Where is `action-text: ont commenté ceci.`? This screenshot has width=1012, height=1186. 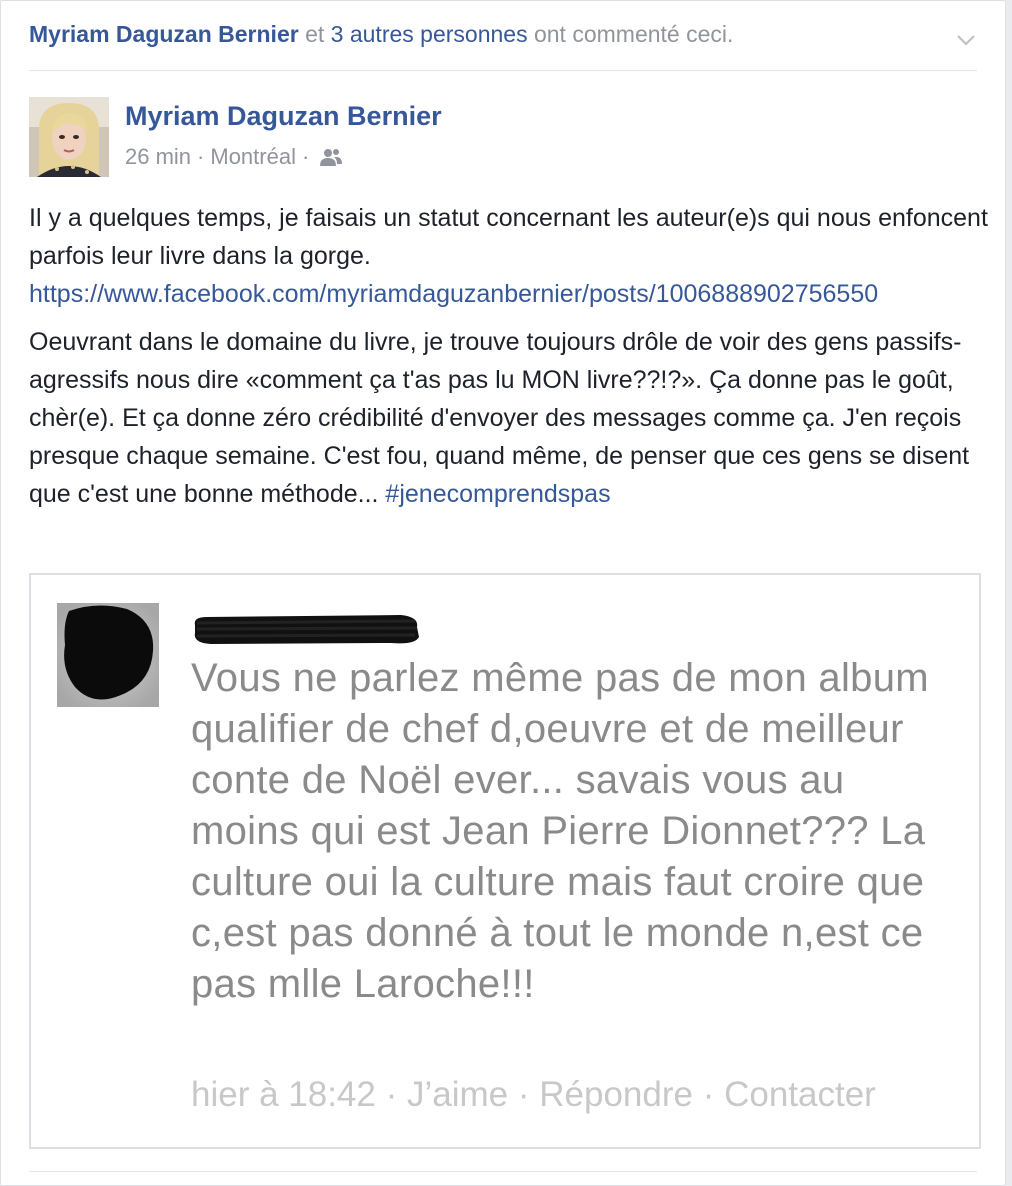
action-text: ont commenté ceci. is located at coordinates (630, 34).